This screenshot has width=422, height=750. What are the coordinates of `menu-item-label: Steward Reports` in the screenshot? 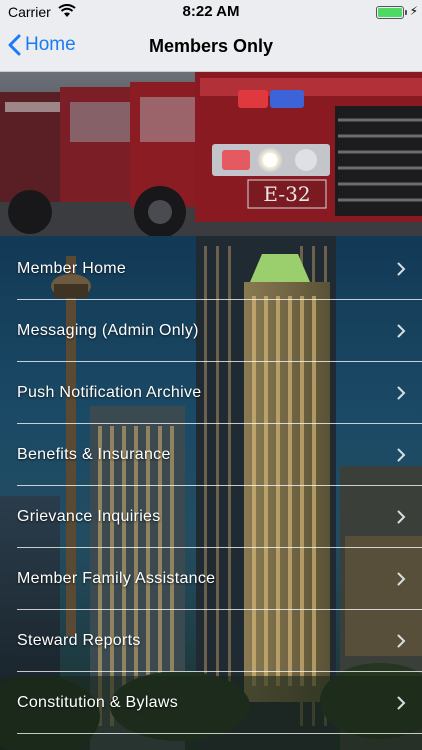 It's located at (79, 640).